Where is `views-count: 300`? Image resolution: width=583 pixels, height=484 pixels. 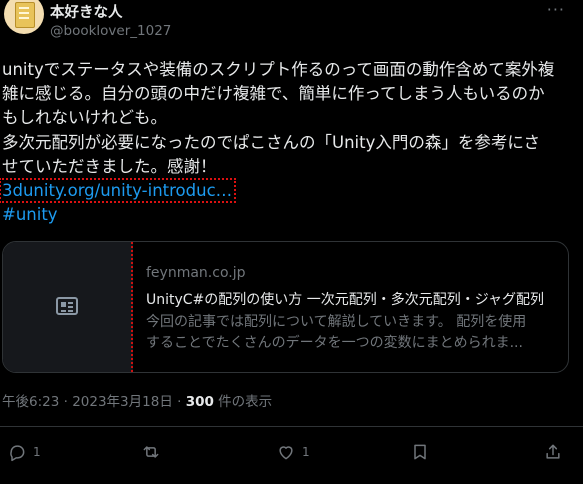
views-count: 300 is located at coordinates (199, 402).